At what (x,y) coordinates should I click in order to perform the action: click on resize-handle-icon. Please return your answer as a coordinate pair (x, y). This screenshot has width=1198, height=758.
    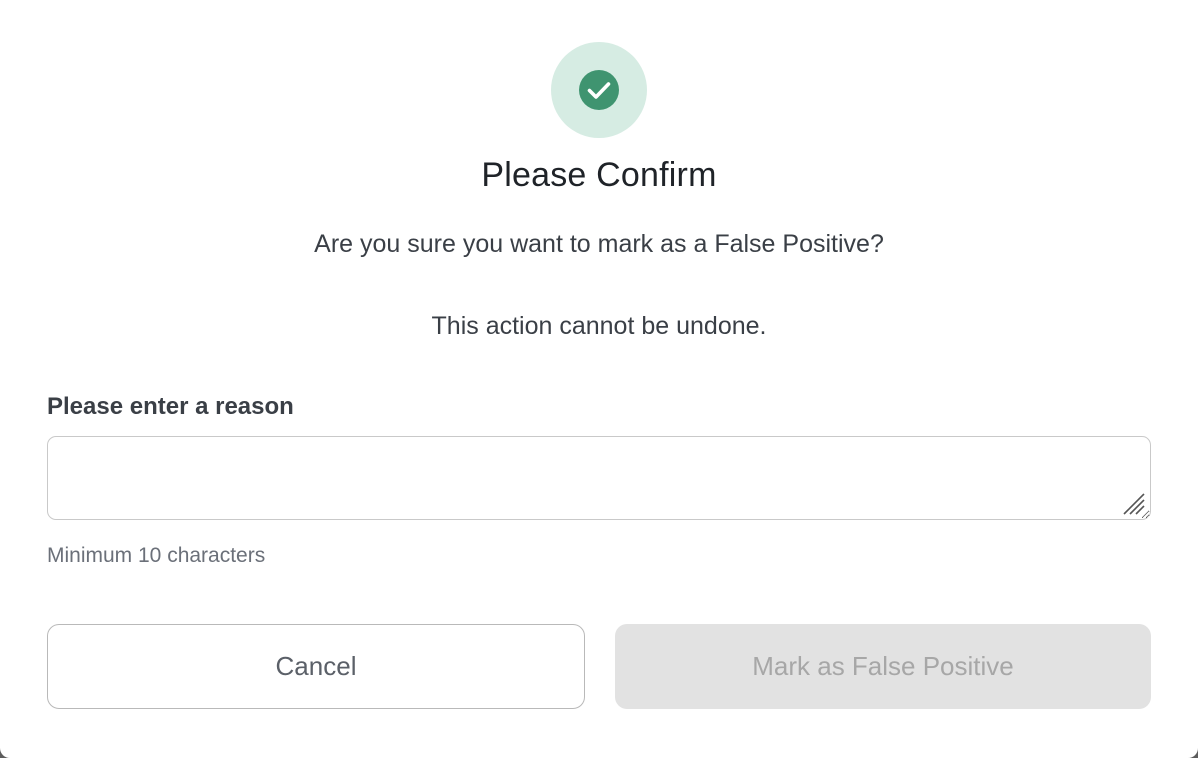
    Looking at the image, I should click on (1133, 503).